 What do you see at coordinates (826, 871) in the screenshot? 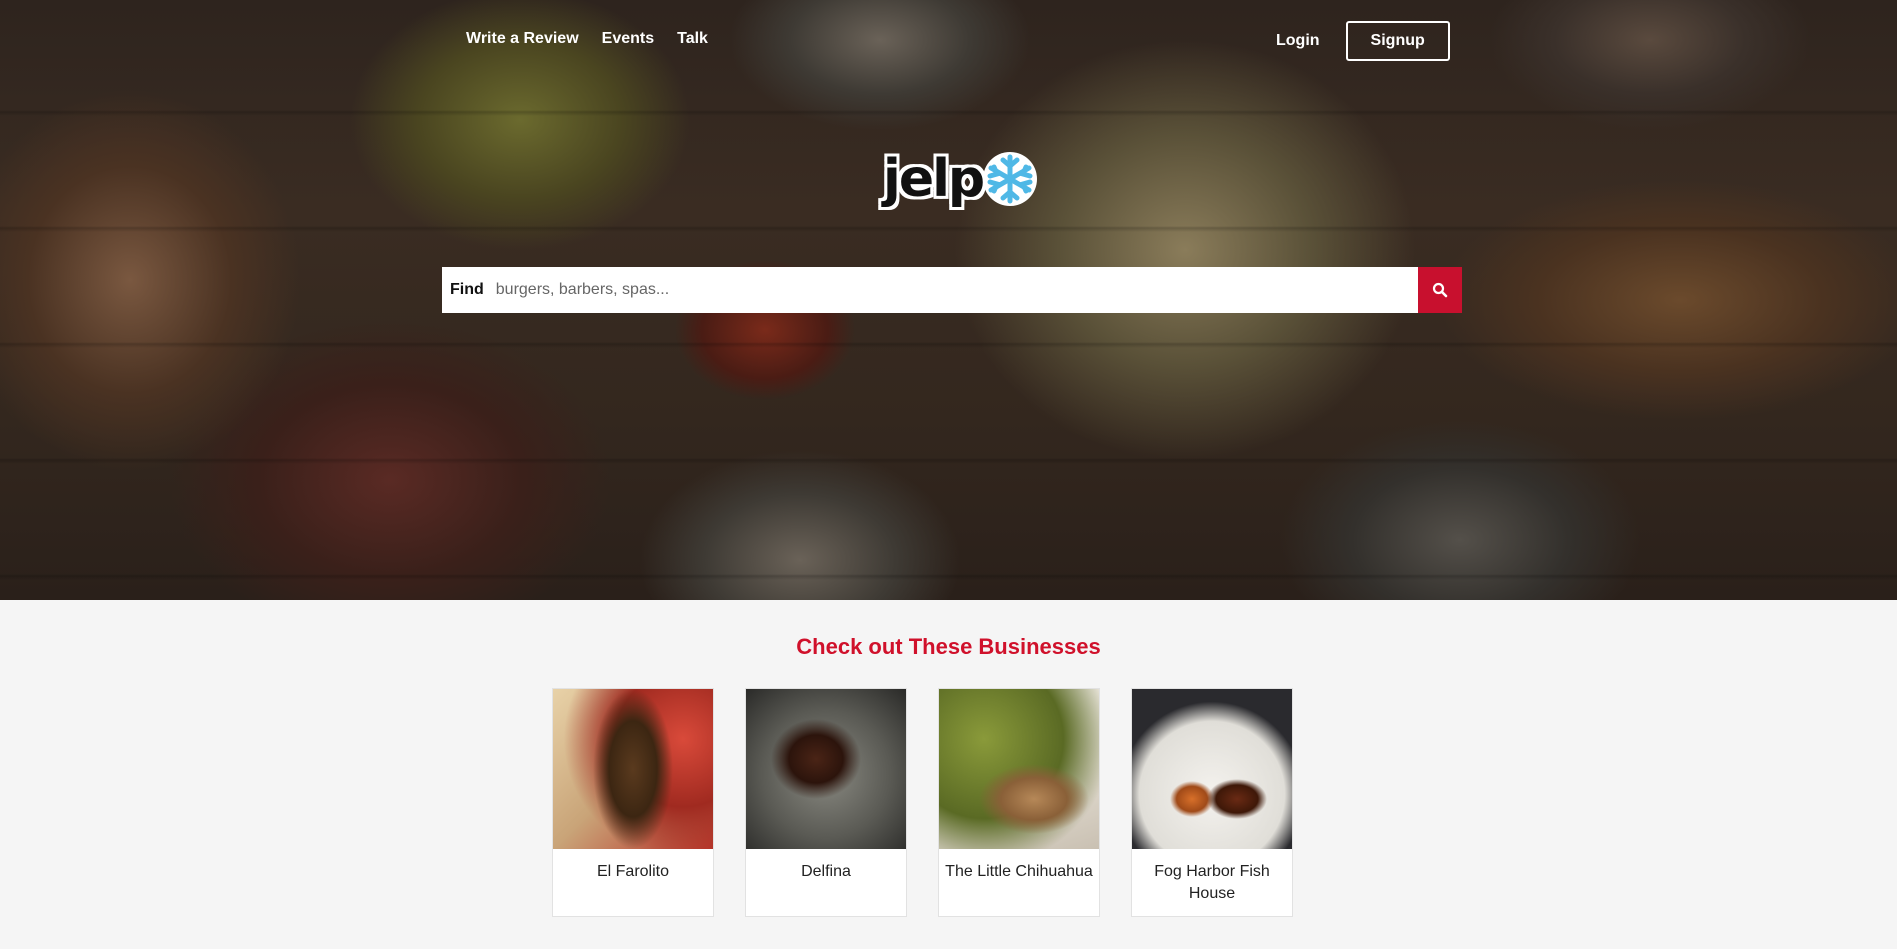
I see `business-name: Delfina` at bounding box center [826, 871].